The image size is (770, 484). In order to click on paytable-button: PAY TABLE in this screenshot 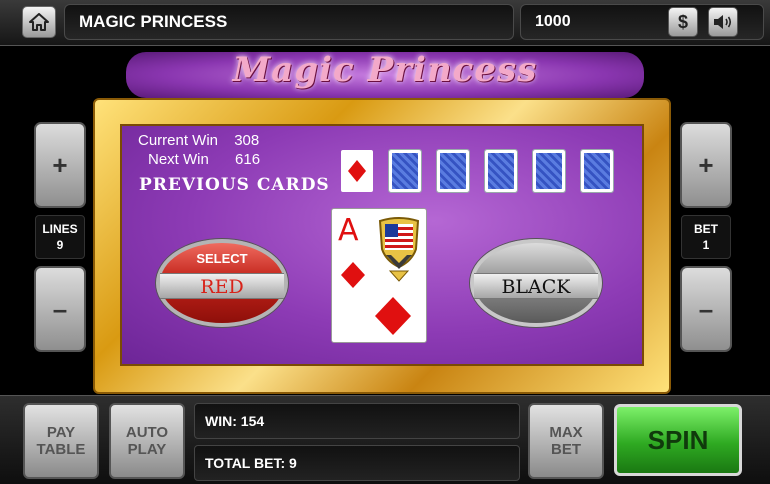, I will do `click(61, 441)`.